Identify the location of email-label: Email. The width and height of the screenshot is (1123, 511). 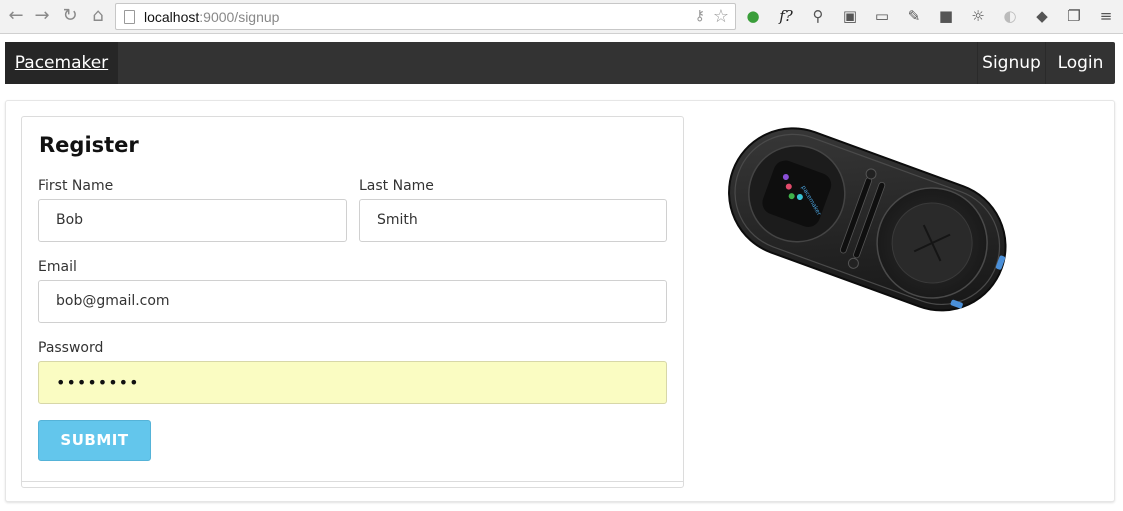
(57, 267).